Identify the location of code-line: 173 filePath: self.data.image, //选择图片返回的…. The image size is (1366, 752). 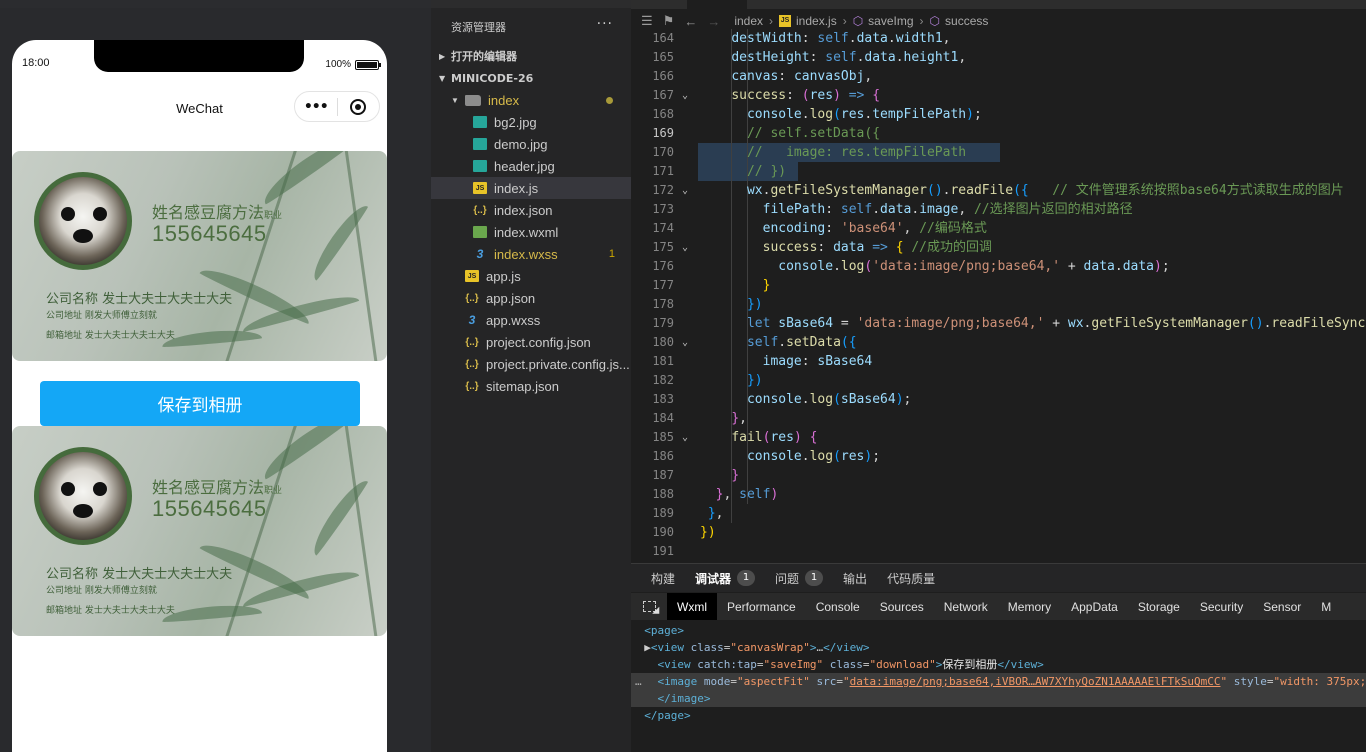
(998, 209).